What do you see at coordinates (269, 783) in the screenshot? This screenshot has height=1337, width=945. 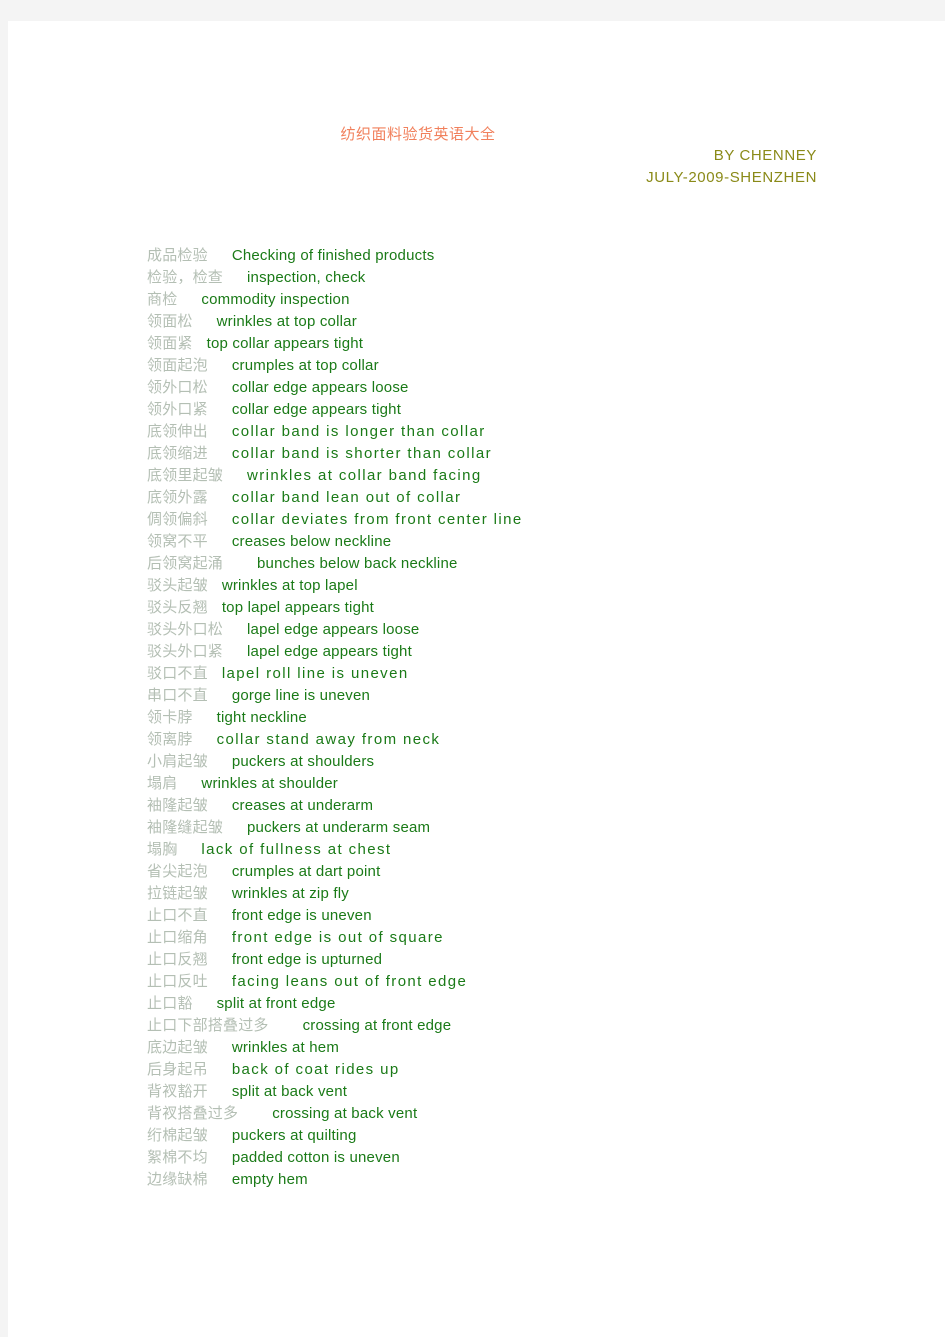 I see `term-english: wrinkles at shoulder` at bounding box center [269, 783].